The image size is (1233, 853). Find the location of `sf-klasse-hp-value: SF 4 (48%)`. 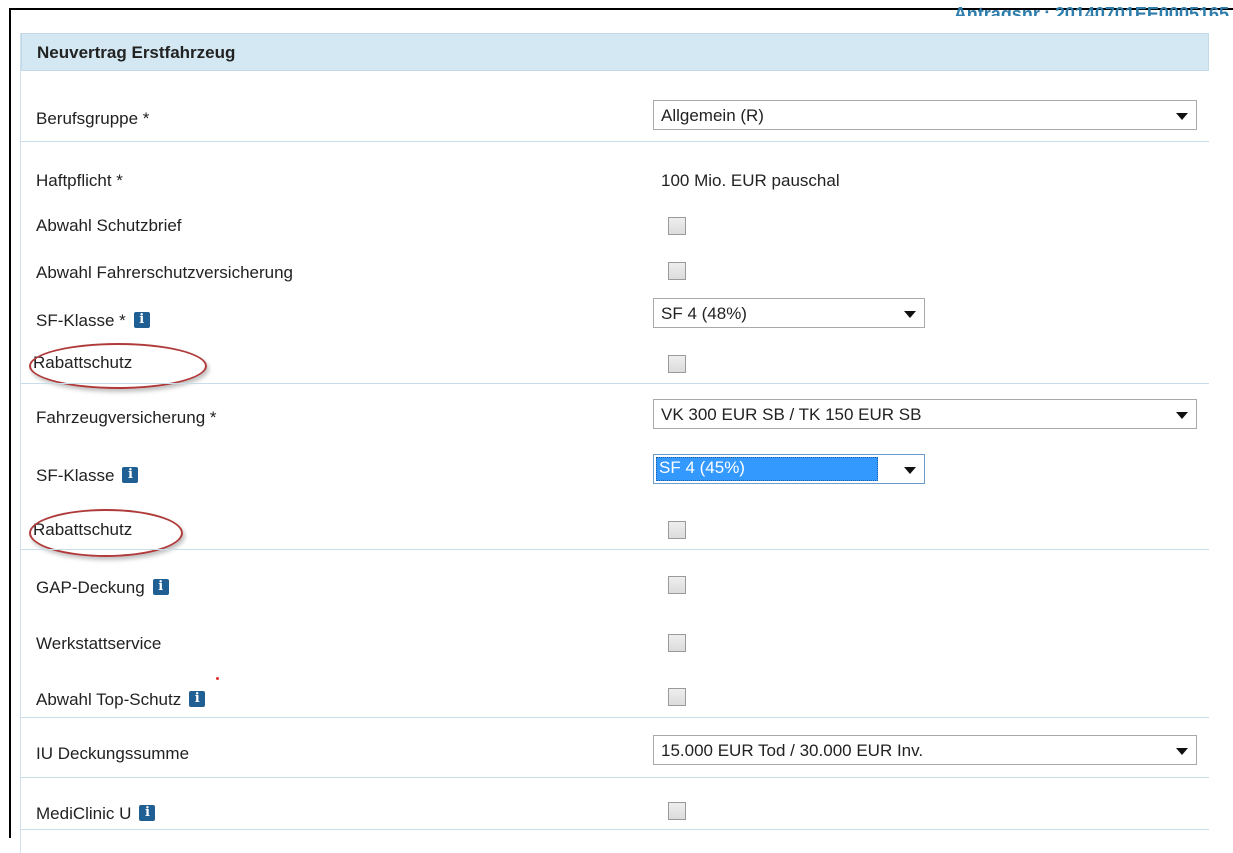

sf-klasse-hp-value: SF 4 (48%) is located at coordinates (704, 313).